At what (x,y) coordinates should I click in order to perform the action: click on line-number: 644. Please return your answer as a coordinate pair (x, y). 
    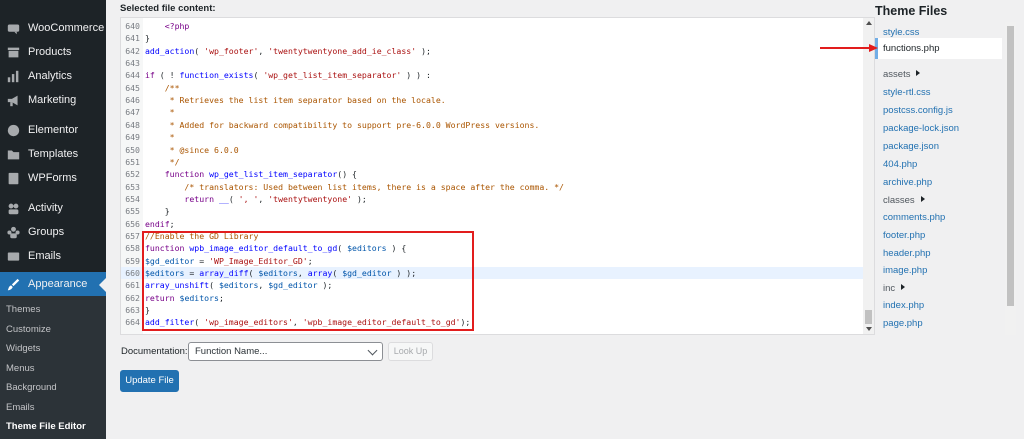
    Looking at the image, I should click on (132, 75).